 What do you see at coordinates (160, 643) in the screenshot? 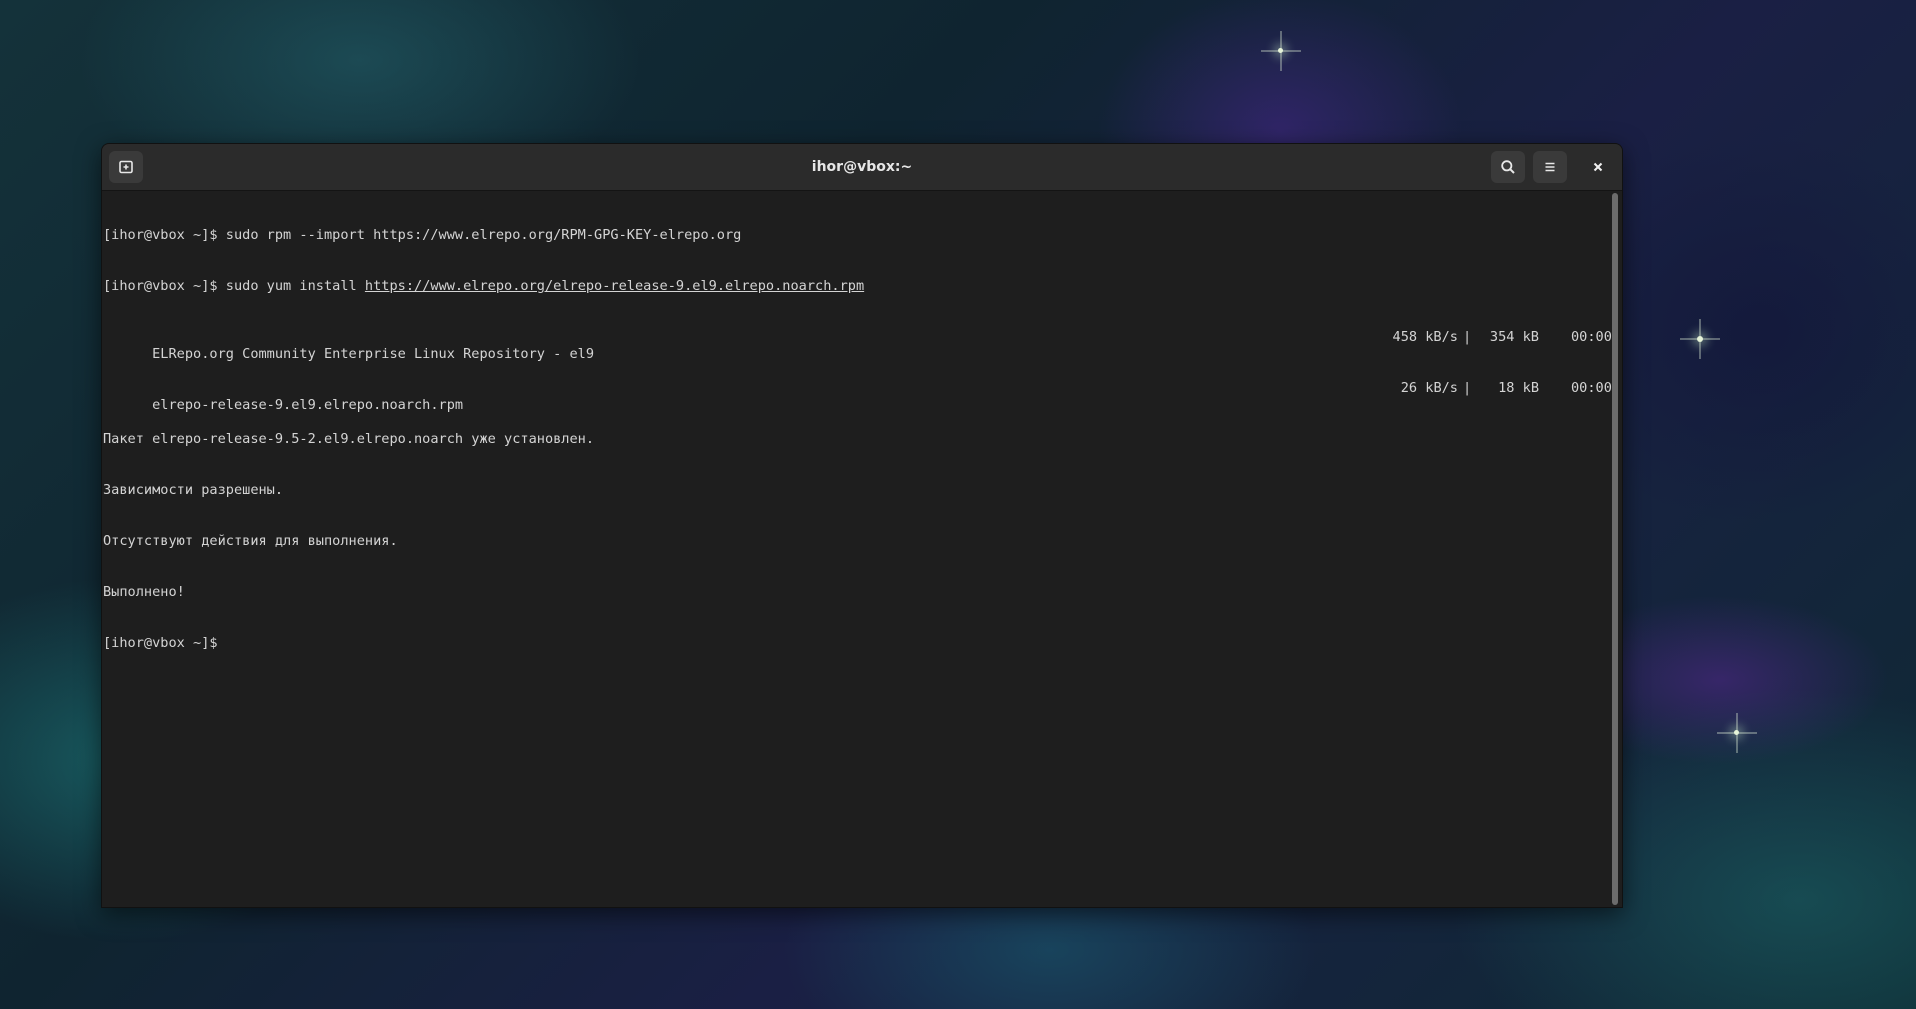
I see `shell-prompt: [ihor@vbox ~]$` at bounding box center [160, 643].